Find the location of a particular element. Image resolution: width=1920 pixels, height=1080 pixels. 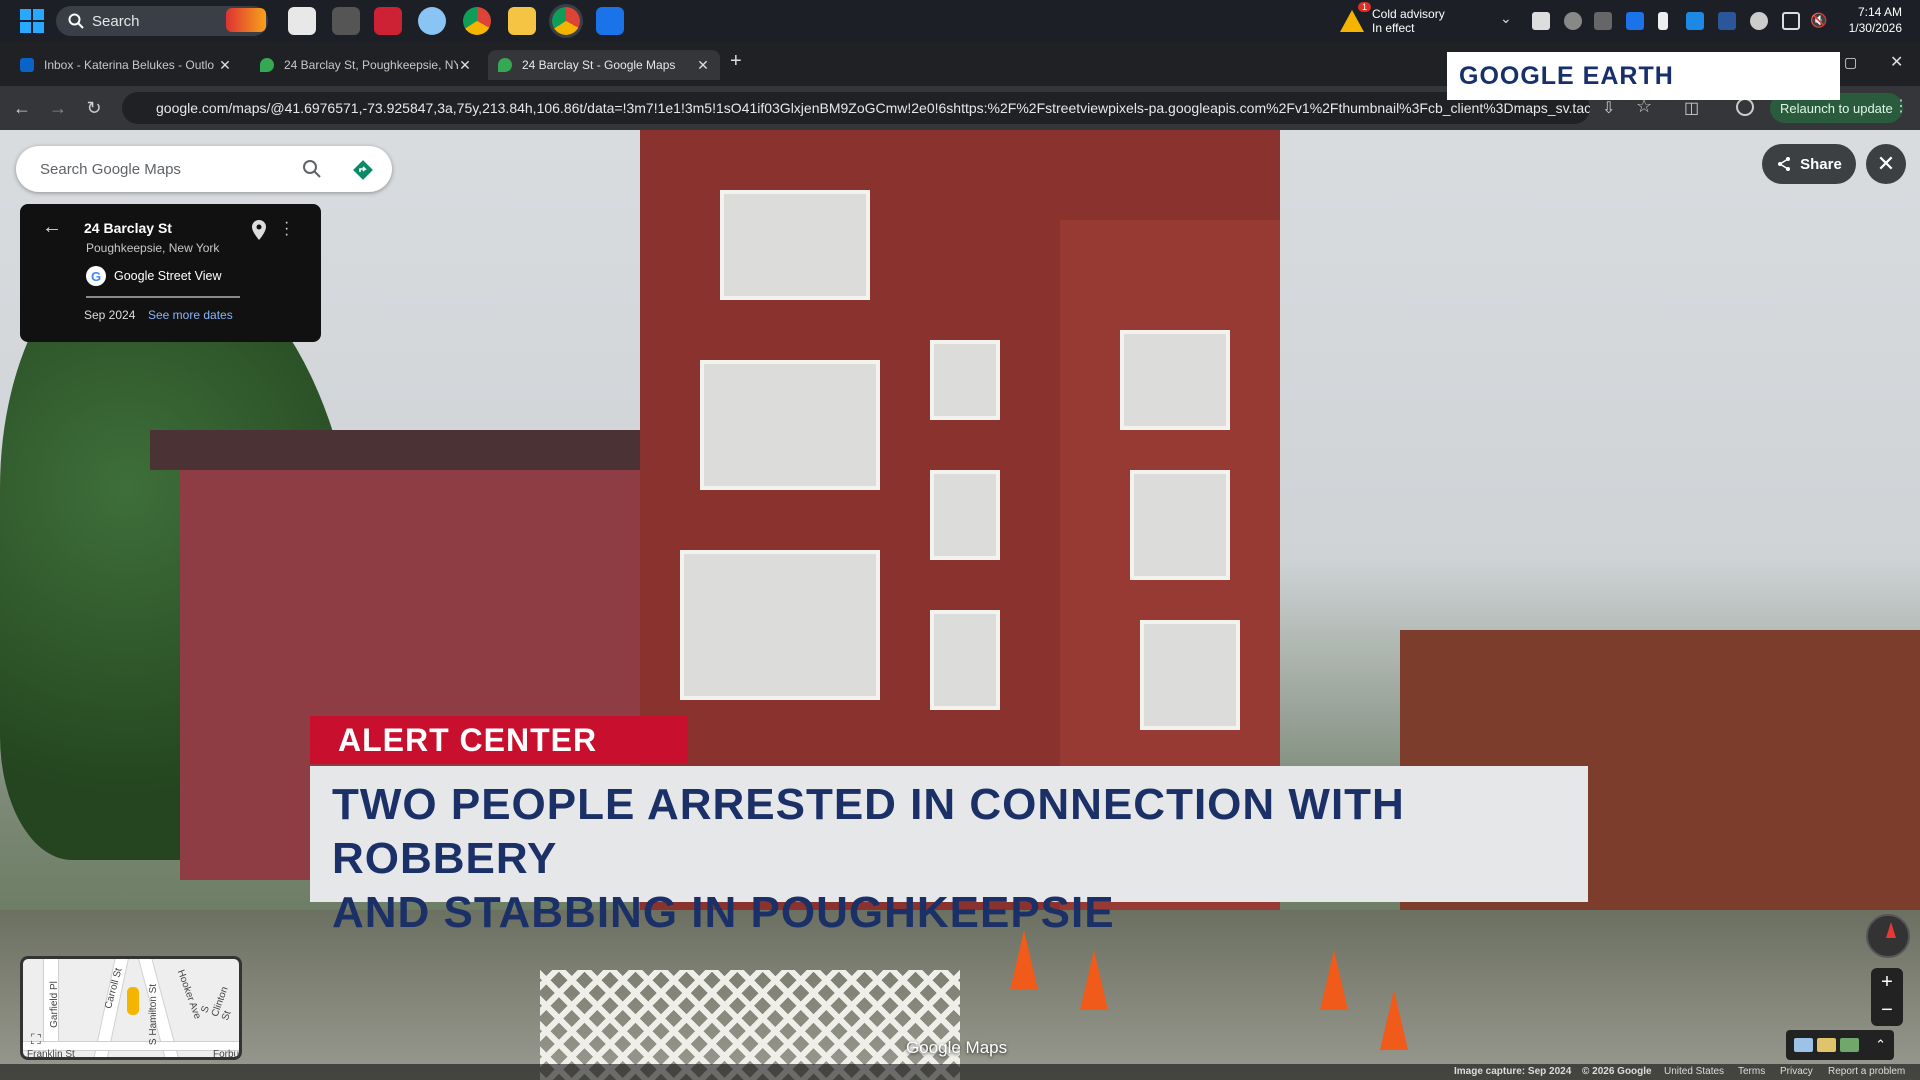

zoom-control: + − is located at coordinates (1887, 997).